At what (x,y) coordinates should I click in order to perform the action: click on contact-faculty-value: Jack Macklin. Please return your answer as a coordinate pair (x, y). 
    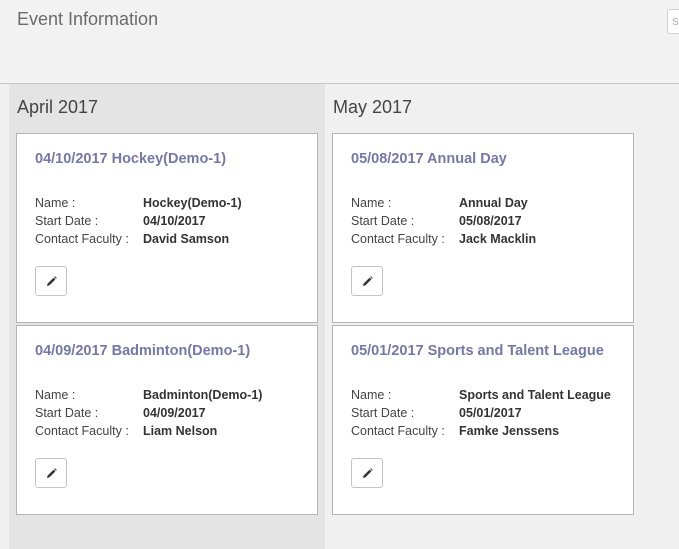
    Looking at the image, I should click on (498, 239).